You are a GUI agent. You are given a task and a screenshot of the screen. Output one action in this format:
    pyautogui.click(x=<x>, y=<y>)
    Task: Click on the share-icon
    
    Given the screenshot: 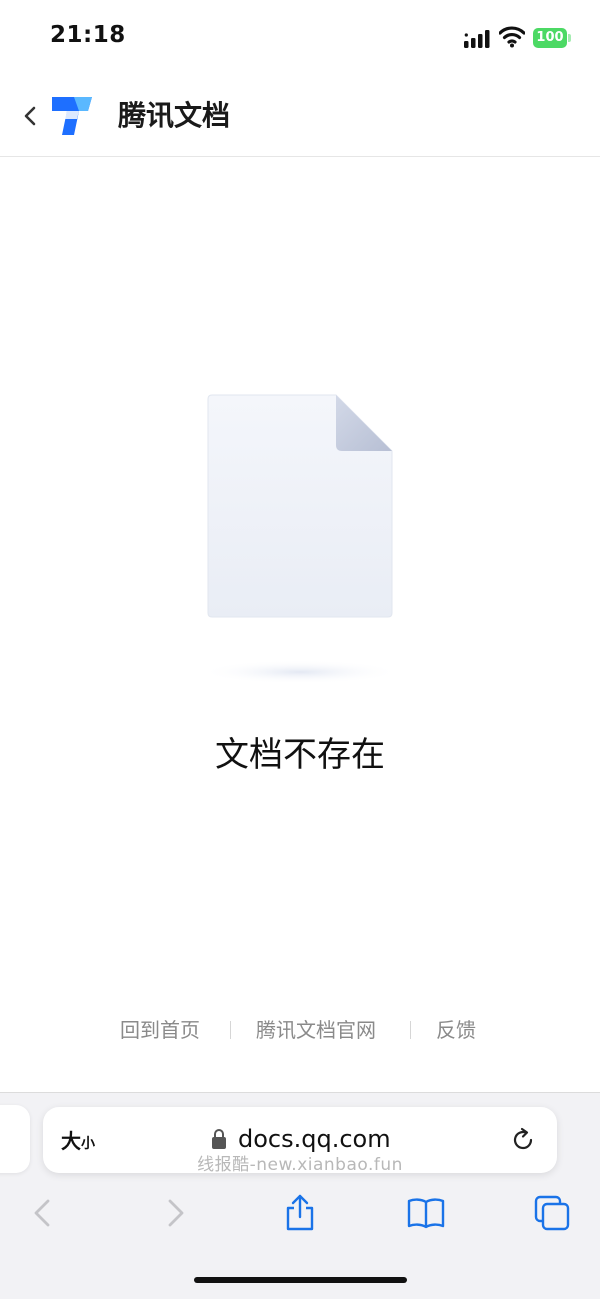 What is the action you would take?
    pyautogui.click(x=300, y=1213)
    